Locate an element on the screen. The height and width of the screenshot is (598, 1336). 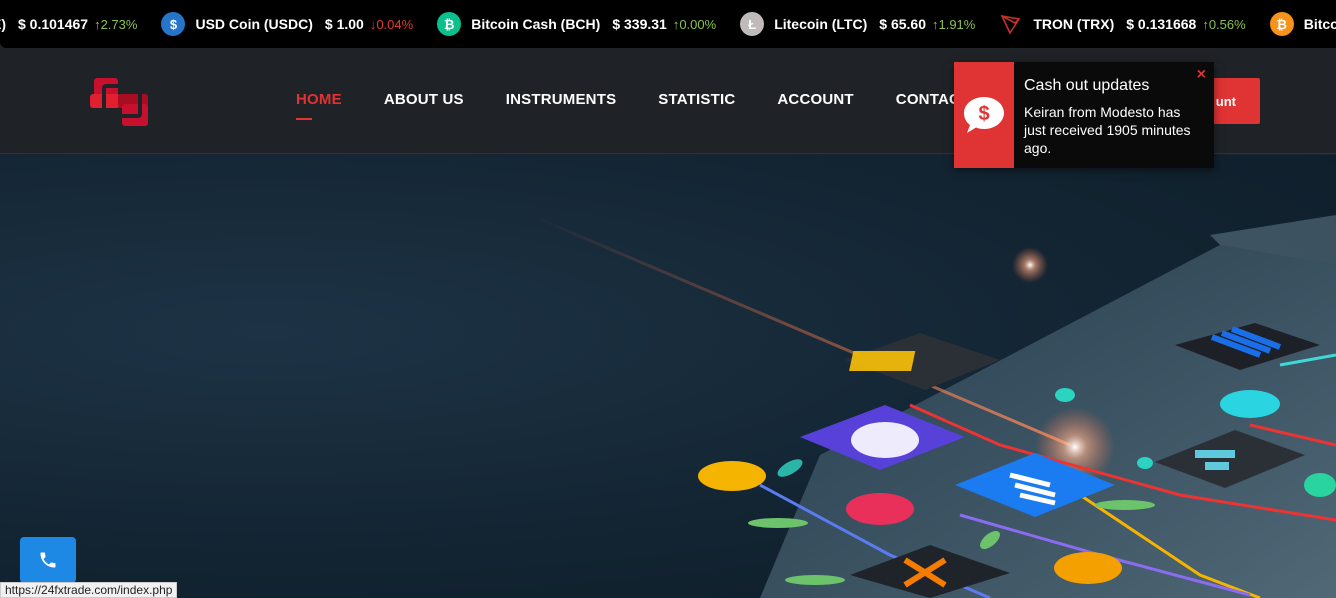
browser-status-url: https://24fxtrade.com/index.php is located at coordinates (89, 590).